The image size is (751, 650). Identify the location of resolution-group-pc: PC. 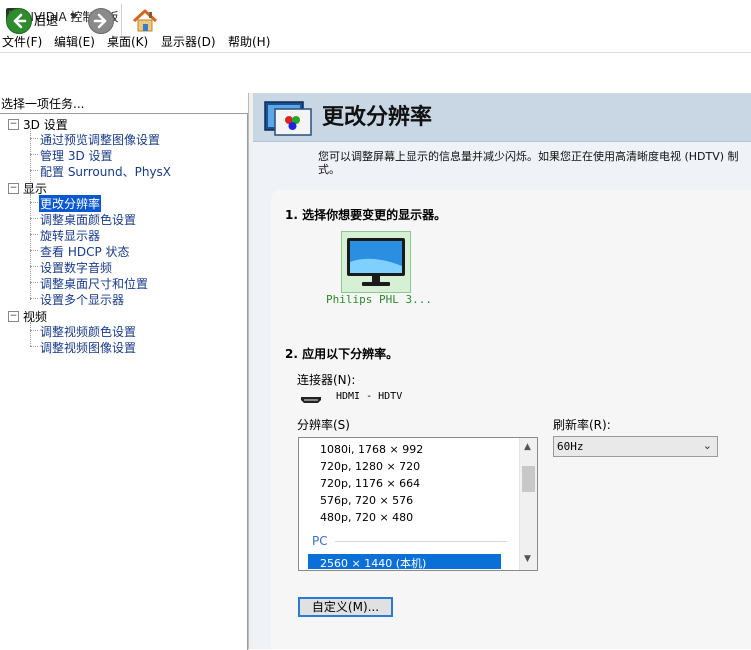
(320, 541).